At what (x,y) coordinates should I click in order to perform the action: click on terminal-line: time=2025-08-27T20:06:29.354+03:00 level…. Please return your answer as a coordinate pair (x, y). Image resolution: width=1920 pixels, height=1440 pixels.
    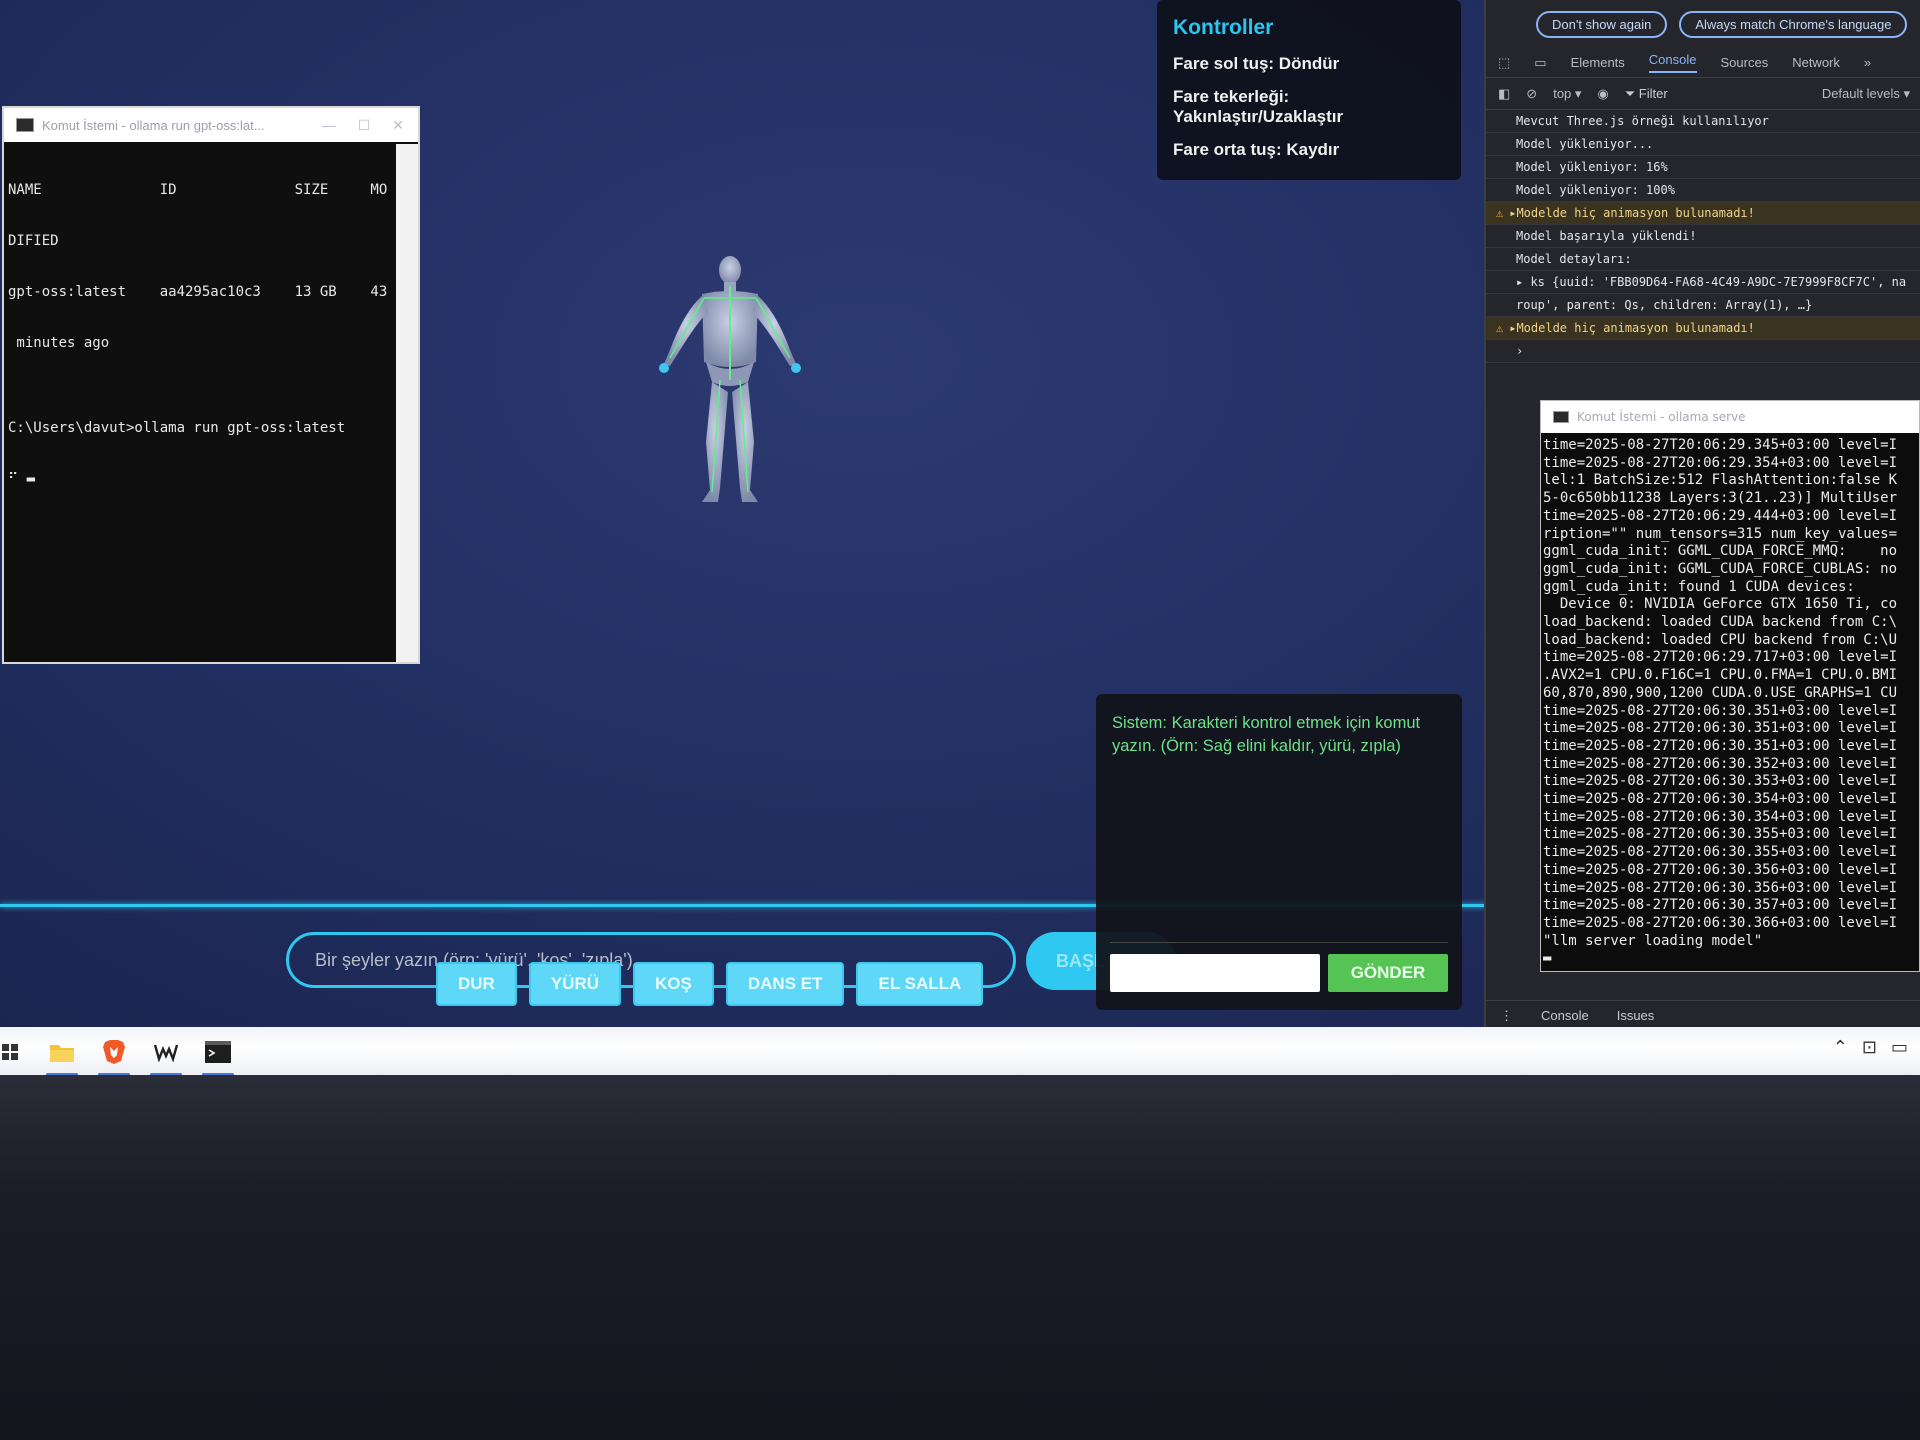
    Looking at the image, I should click on (1720, 462).